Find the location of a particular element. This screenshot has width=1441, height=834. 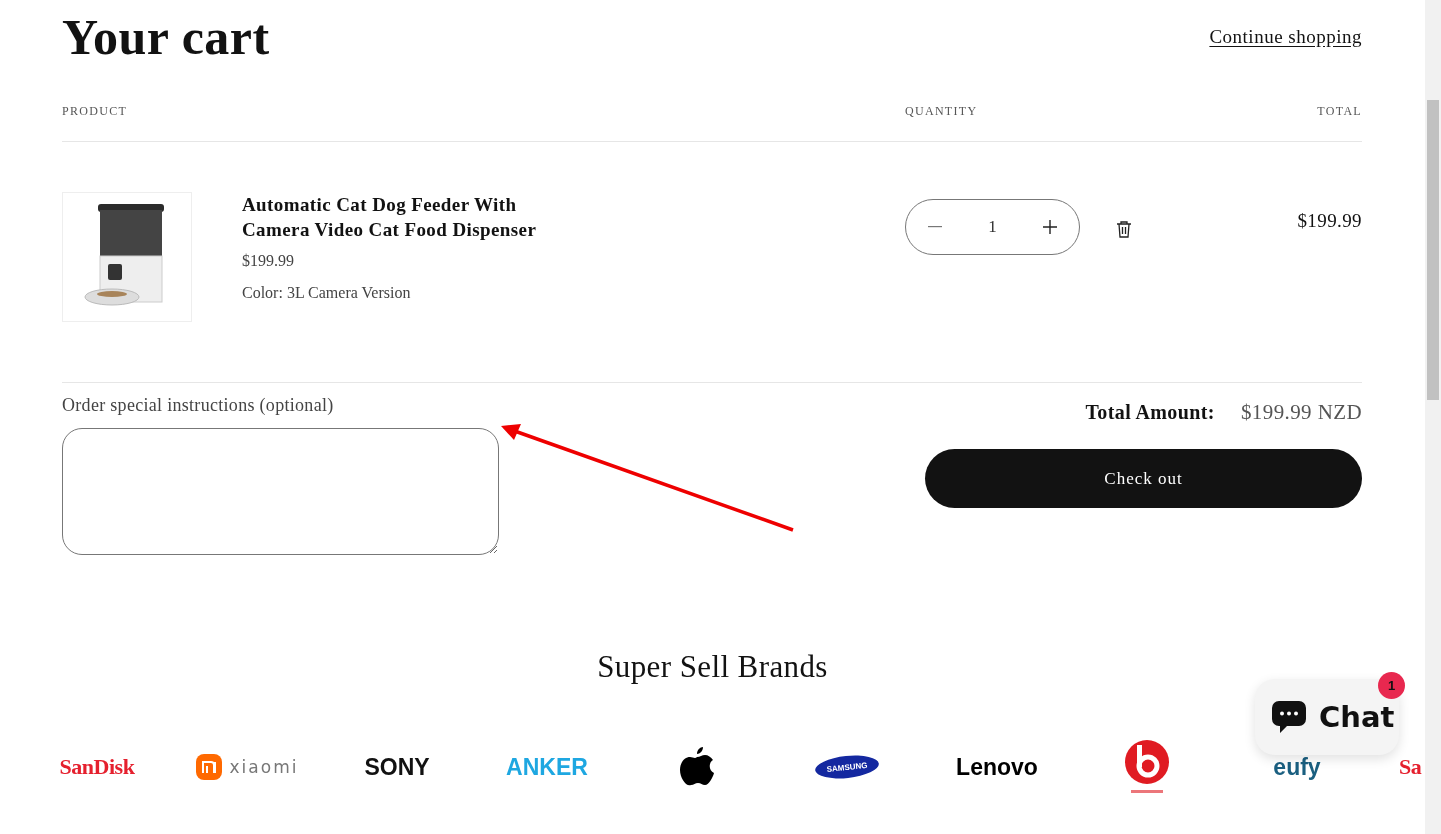

brand-logo: Lenovo is located at coordinates (997, 767).